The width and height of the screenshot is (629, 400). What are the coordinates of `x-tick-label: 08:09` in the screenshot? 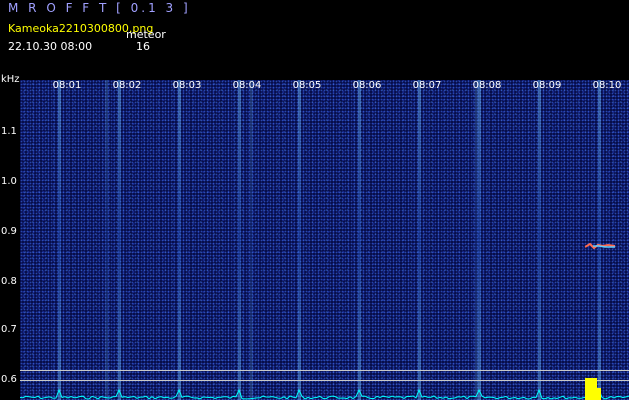 It's located at (547, 85).